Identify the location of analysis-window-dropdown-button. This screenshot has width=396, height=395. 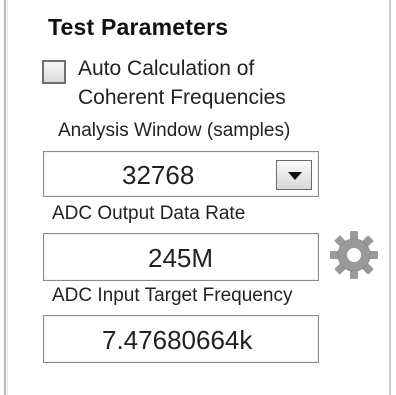
(294, 175).